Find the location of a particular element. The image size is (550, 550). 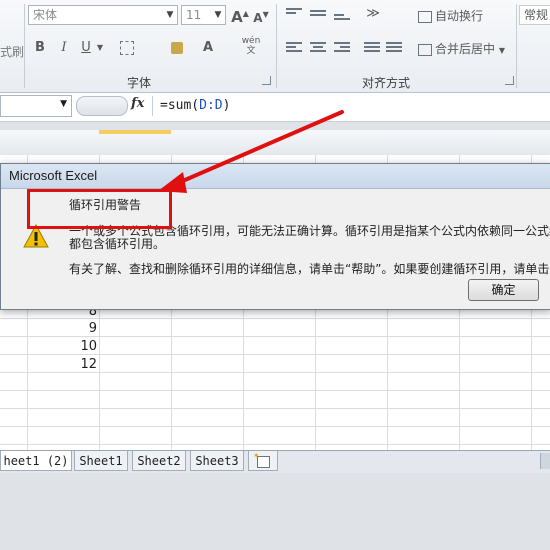

orientation-button: ≫ is located at coordinates (373, 14).